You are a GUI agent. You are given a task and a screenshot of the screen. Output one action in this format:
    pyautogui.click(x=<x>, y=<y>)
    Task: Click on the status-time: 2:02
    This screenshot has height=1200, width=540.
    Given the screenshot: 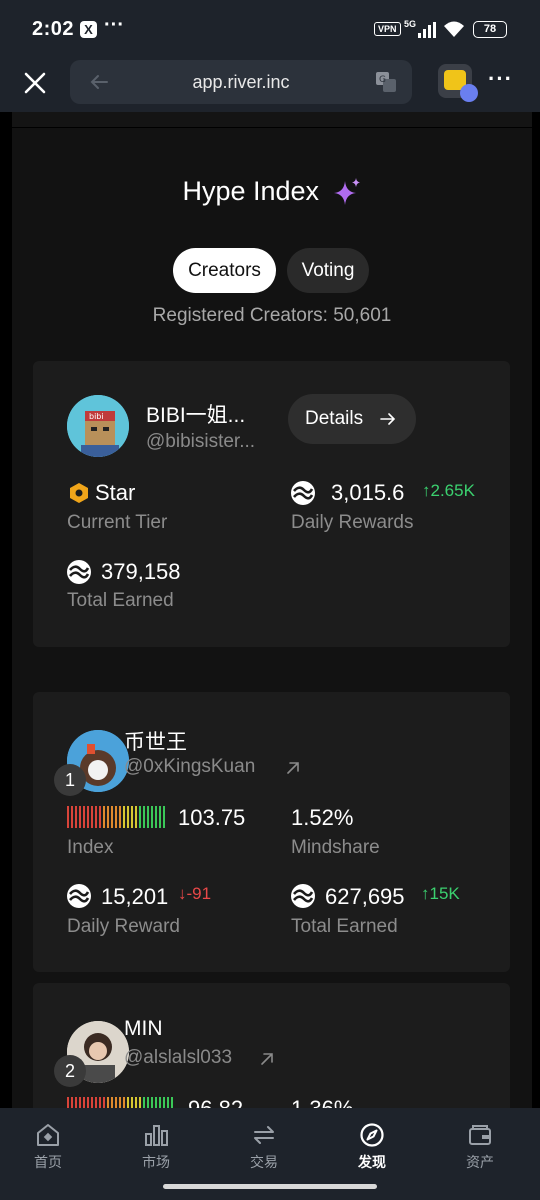 What is the action you would take?
    pyautogui.click(x=53, y=29)
    